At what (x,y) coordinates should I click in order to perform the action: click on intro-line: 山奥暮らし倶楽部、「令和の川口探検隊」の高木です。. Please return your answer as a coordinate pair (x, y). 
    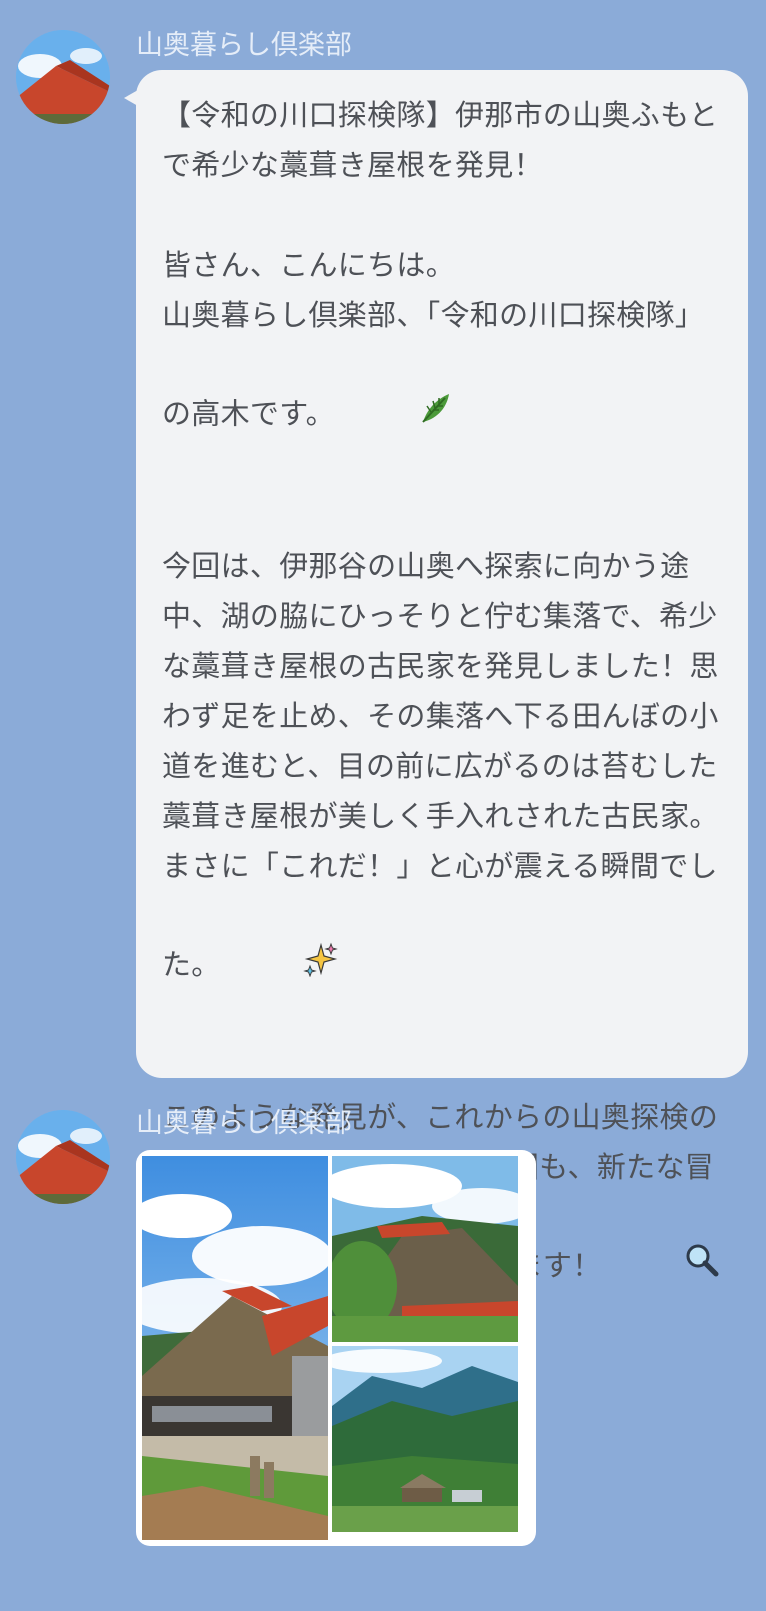
    Looking at the image, I should click on (442, 390).